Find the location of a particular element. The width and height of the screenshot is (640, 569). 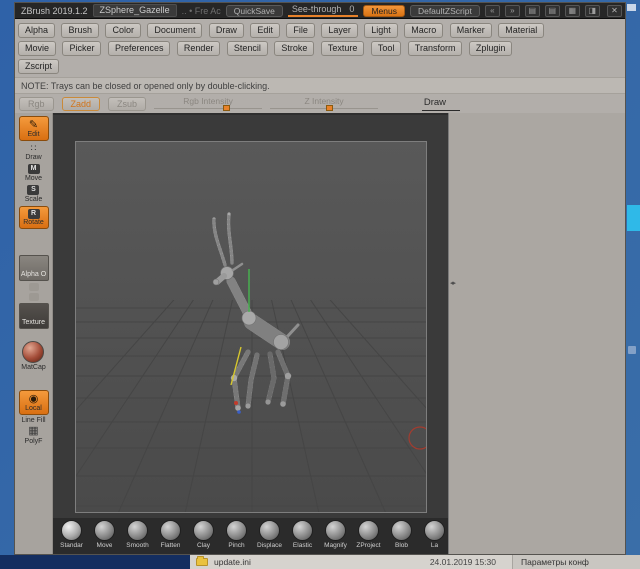

tray-scroll-arrows-icon: ◂▸ is located at coordinates (453, 283).